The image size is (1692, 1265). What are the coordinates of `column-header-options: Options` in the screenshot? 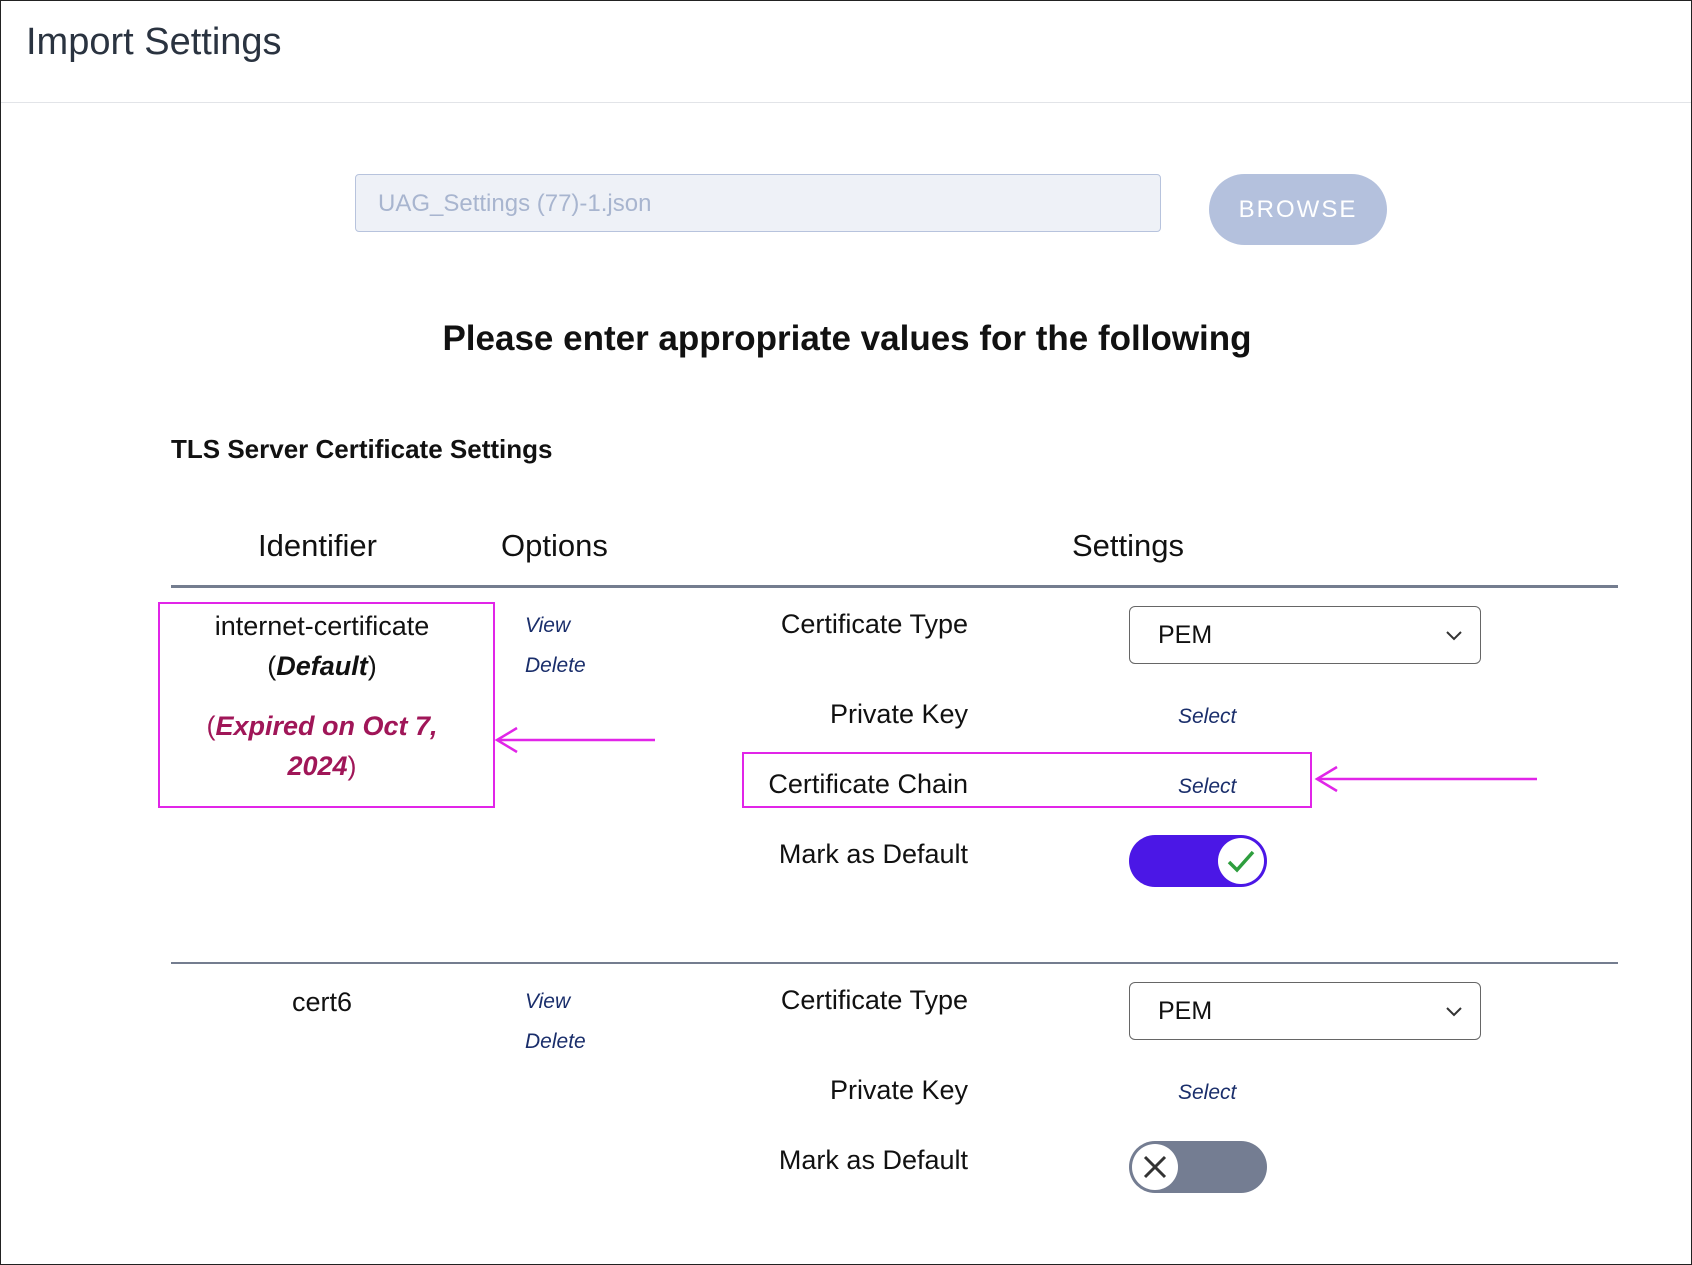 It's located at (554, 545).